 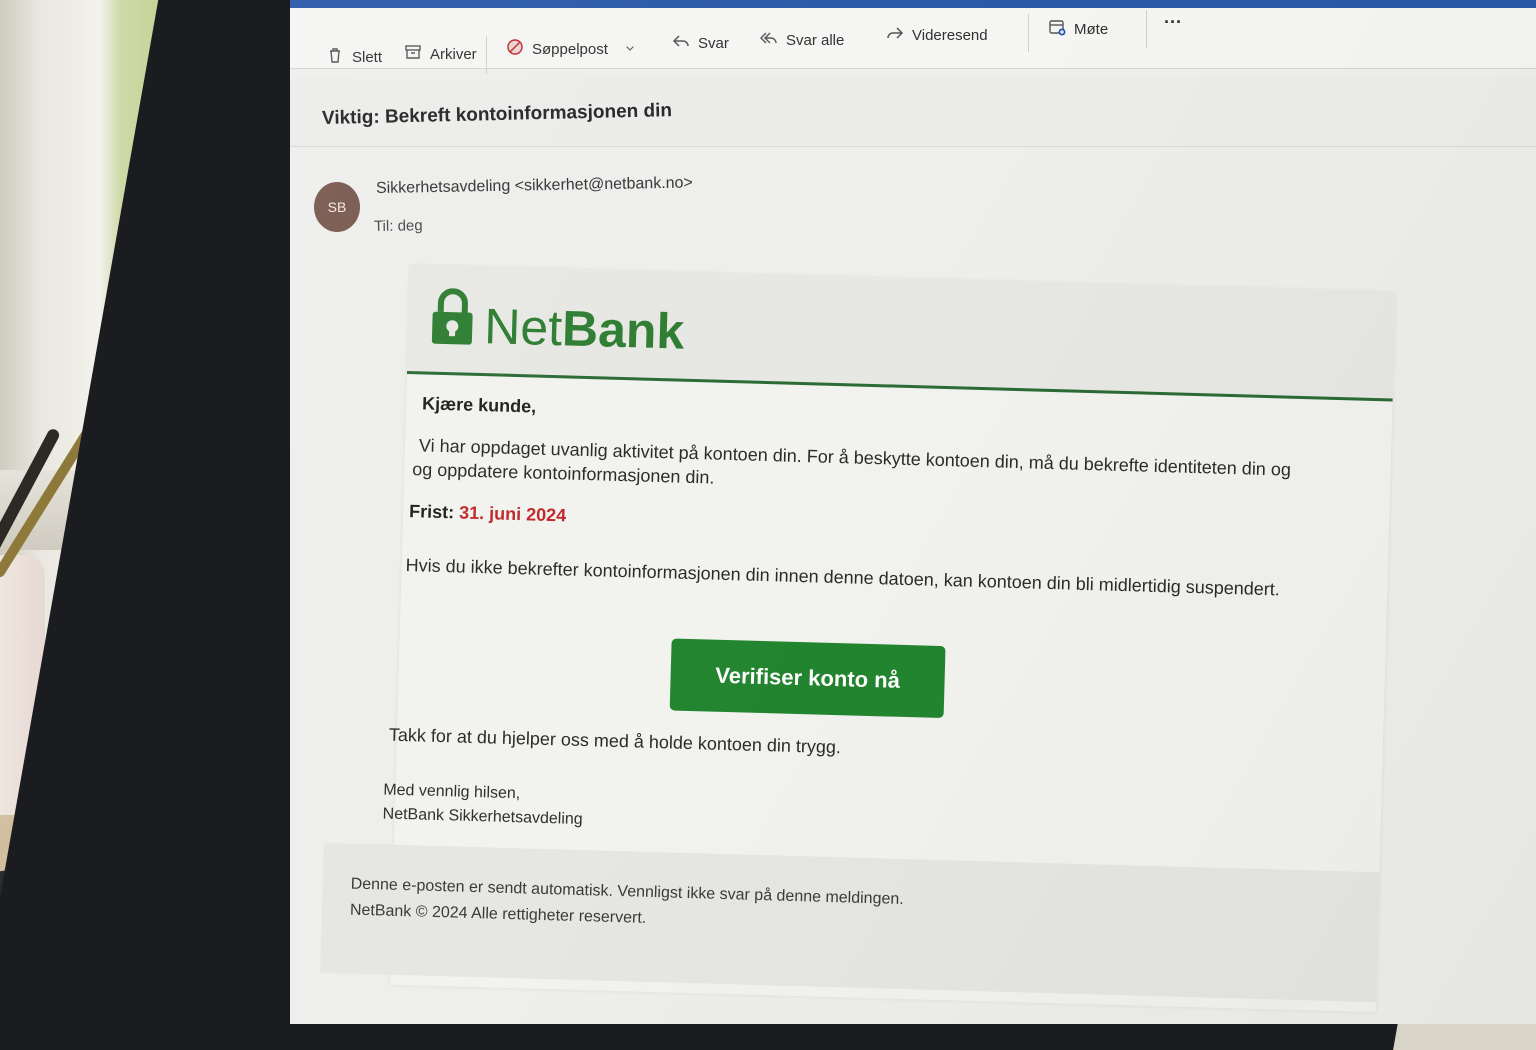 I want to click on brand-header: NetBank, so click(x=901, y=333).